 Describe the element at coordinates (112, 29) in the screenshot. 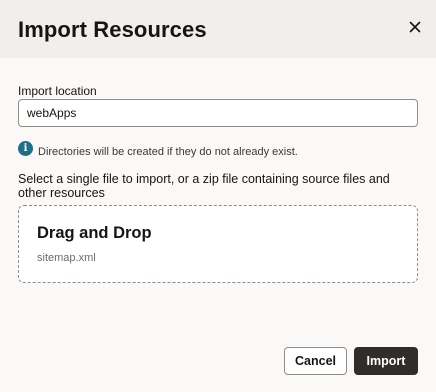

I see `dialog-title: Import Resources` at that location.